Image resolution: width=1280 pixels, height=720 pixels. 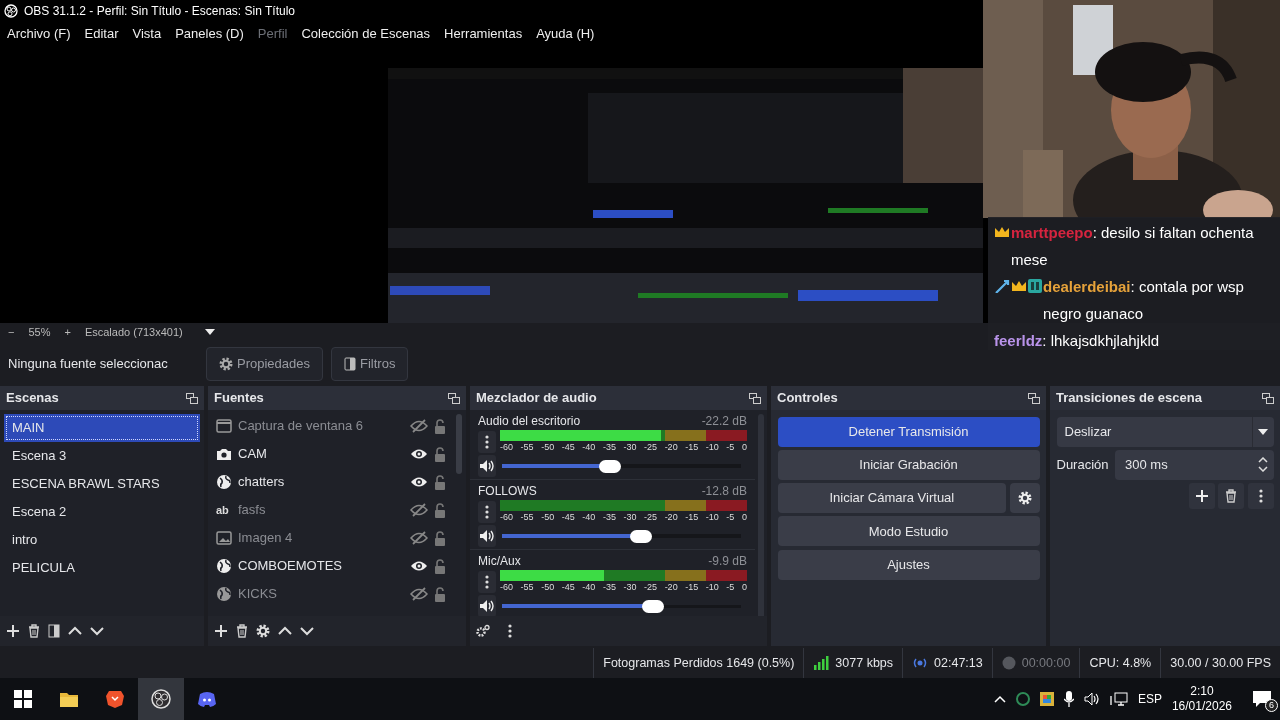 I want to click on scene-item: MAIN, so click(x=102, y=428).